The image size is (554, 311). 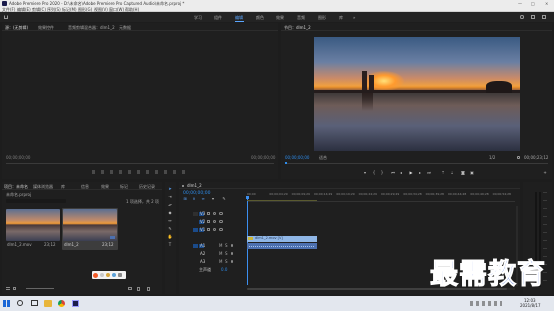 What do you see at coordinates (280, 17) in the screenshot?
I see `workspace-effects: 效果` at bounding box center [280, 17].